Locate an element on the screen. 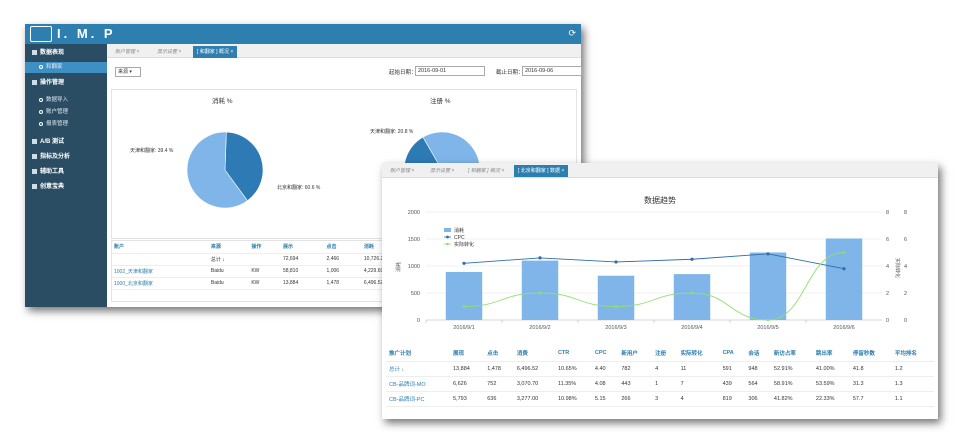 Image resolution: width=960 pixels, height=434 pixels. table-cell: 3,277.00 is located at coordinates (534, 399).